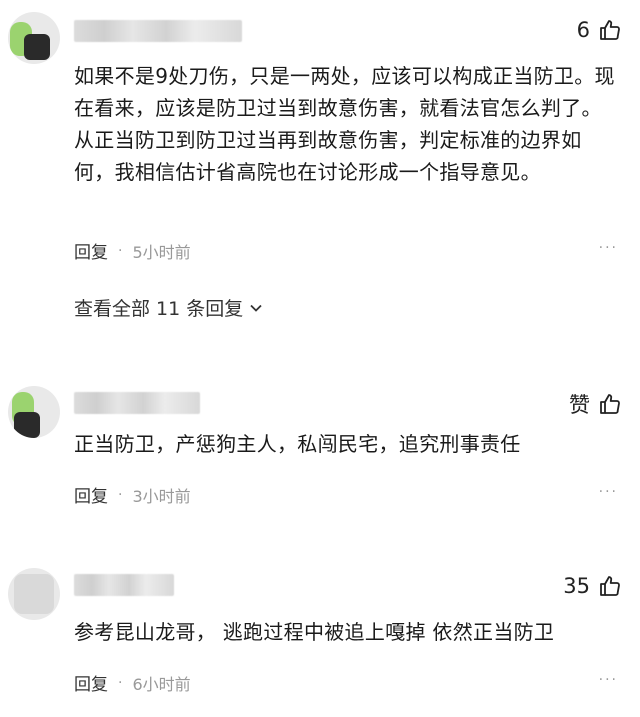  Describe the element at coordinates (592, 586) in the screenshot. I see `like-button: 35` at that location.